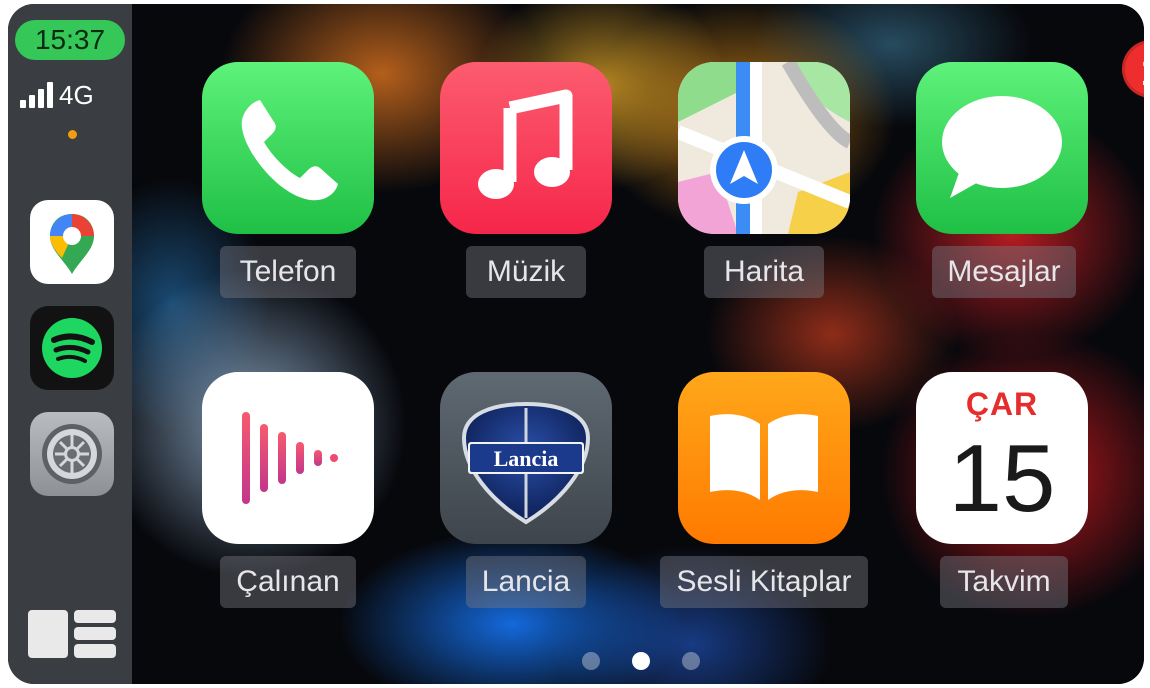 Image resolution: width=1150 pixels, height=688 pixels. I want to click on lancia-app: Lancia, so click(526, 458).